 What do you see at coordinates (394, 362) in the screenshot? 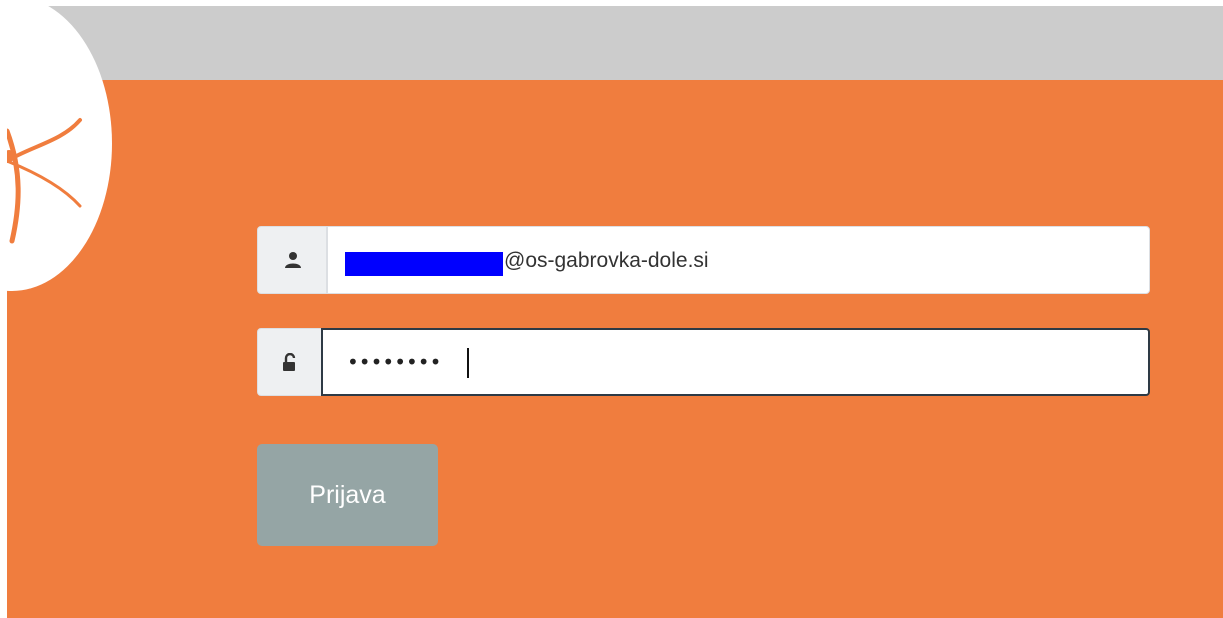
I see `password-value: ••••••••` at bounding box center [394, 362].